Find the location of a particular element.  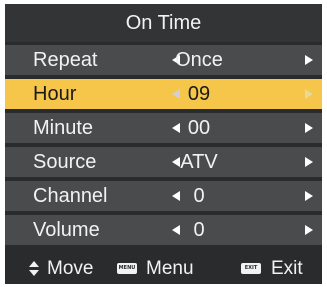

hour-label: Hour is located at coordinates (55, 94).